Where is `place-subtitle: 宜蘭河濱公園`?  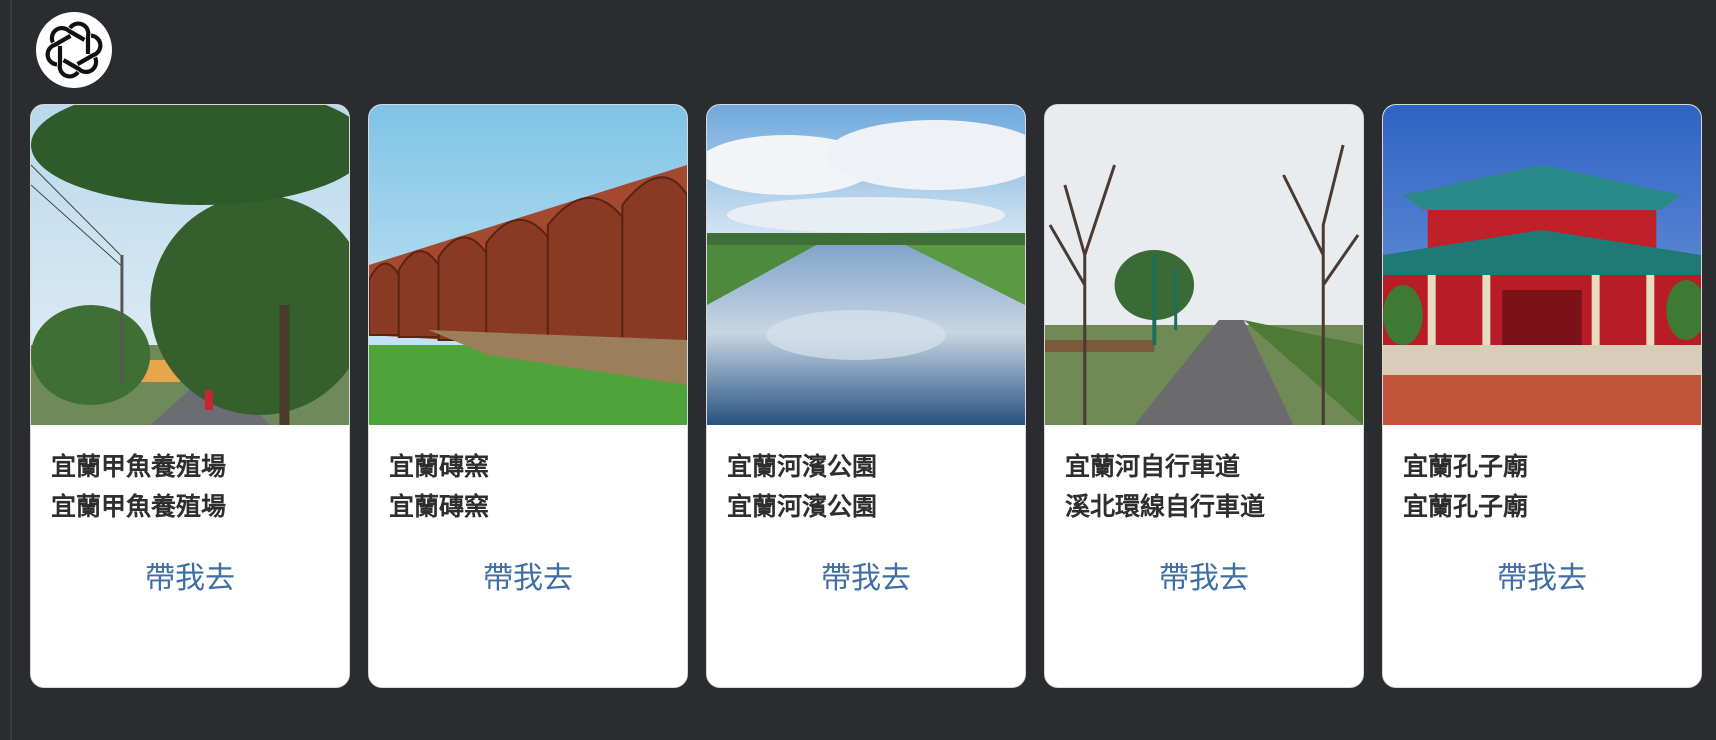
place-subtitle: 宜蘭河濱公園 is located at coordinates (802, 506).